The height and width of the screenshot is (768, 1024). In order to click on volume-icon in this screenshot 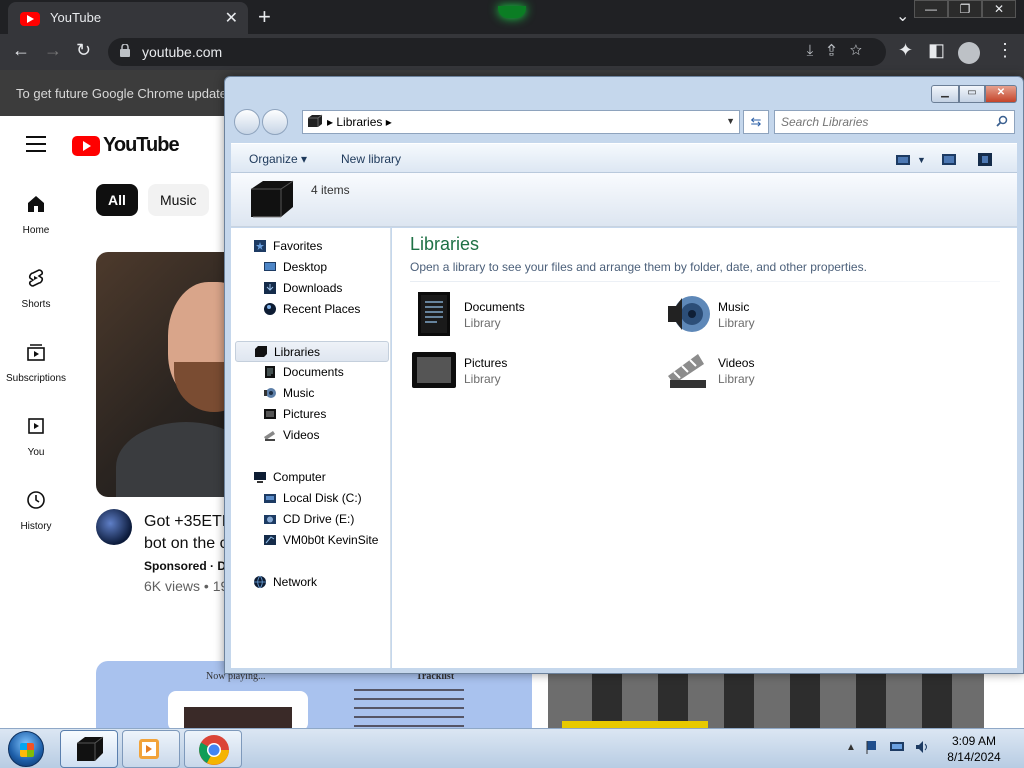, I will do `click(922, 747)`.